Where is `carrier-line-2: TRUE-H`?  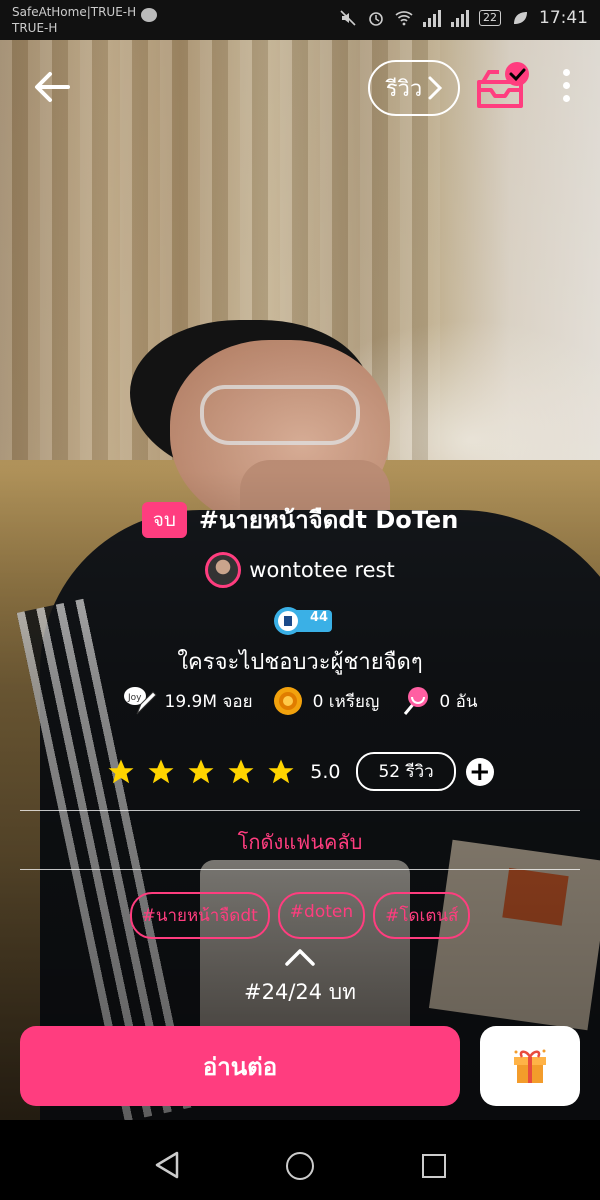 carrier-line-2: TRUE-H is located at coordinates (35, 28).